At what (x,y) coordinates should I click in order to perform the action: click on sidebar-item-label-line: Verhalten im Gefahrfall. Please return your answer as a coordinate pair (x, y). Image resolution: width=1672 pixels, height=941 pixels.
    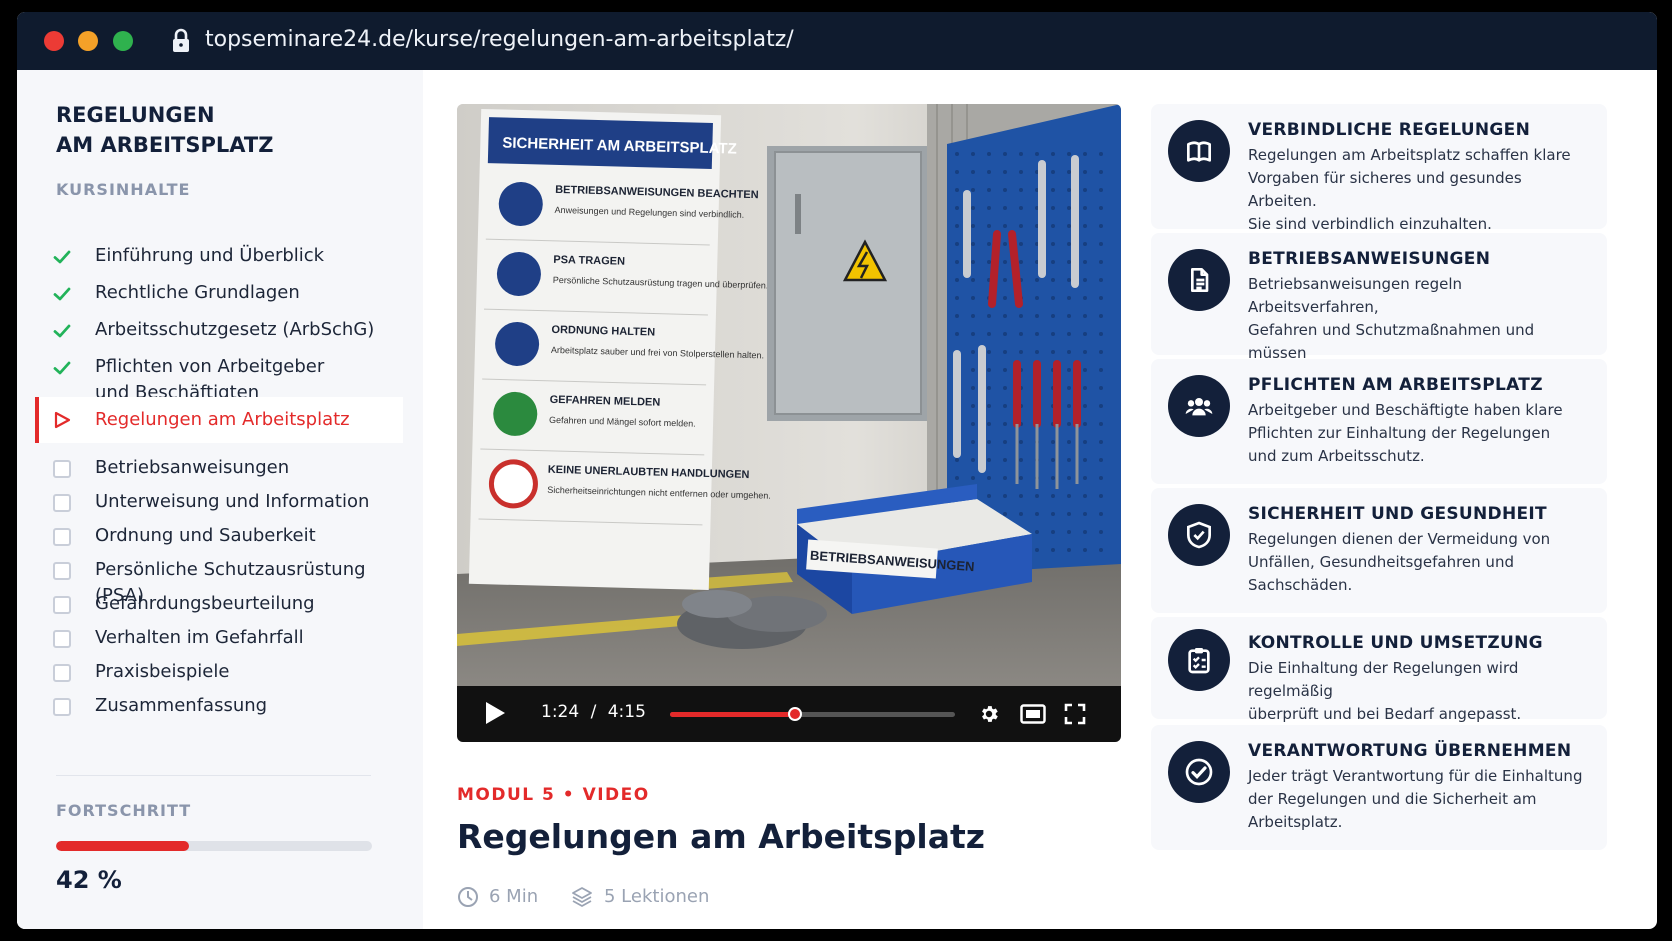
    Looking at the image, I should click on (199, 637).